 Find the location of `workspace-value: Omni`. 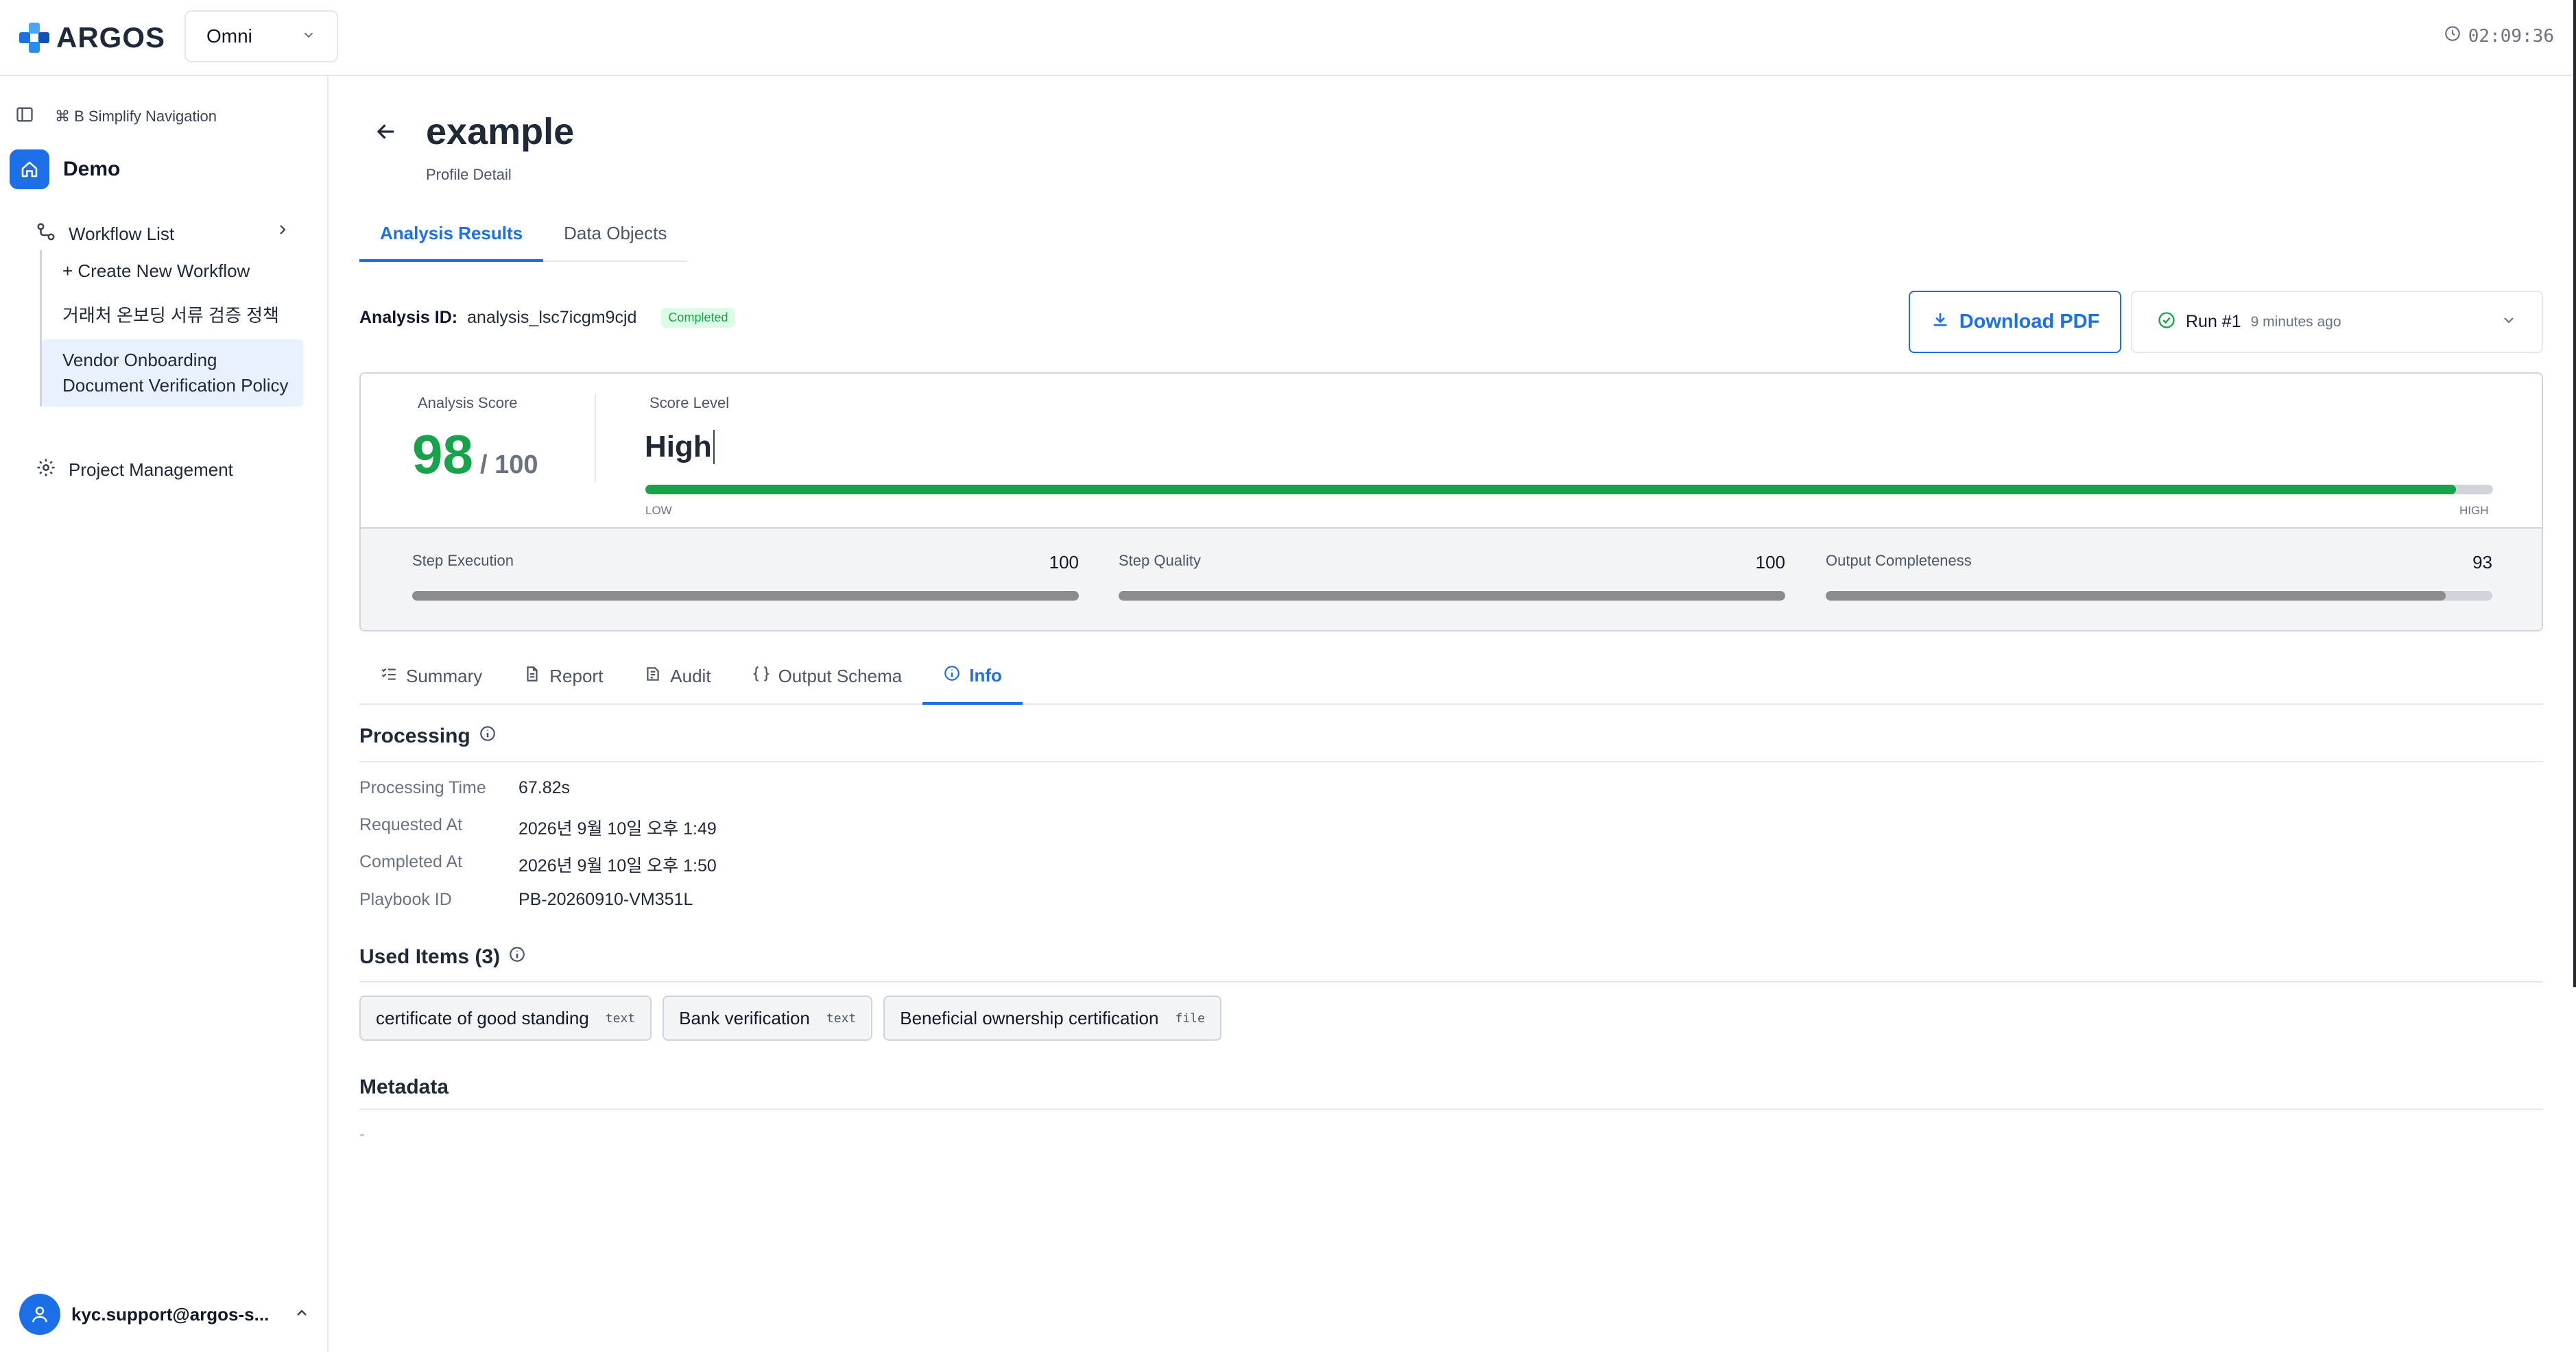

workspace-value: Omni is located at coordinates (229, 36).